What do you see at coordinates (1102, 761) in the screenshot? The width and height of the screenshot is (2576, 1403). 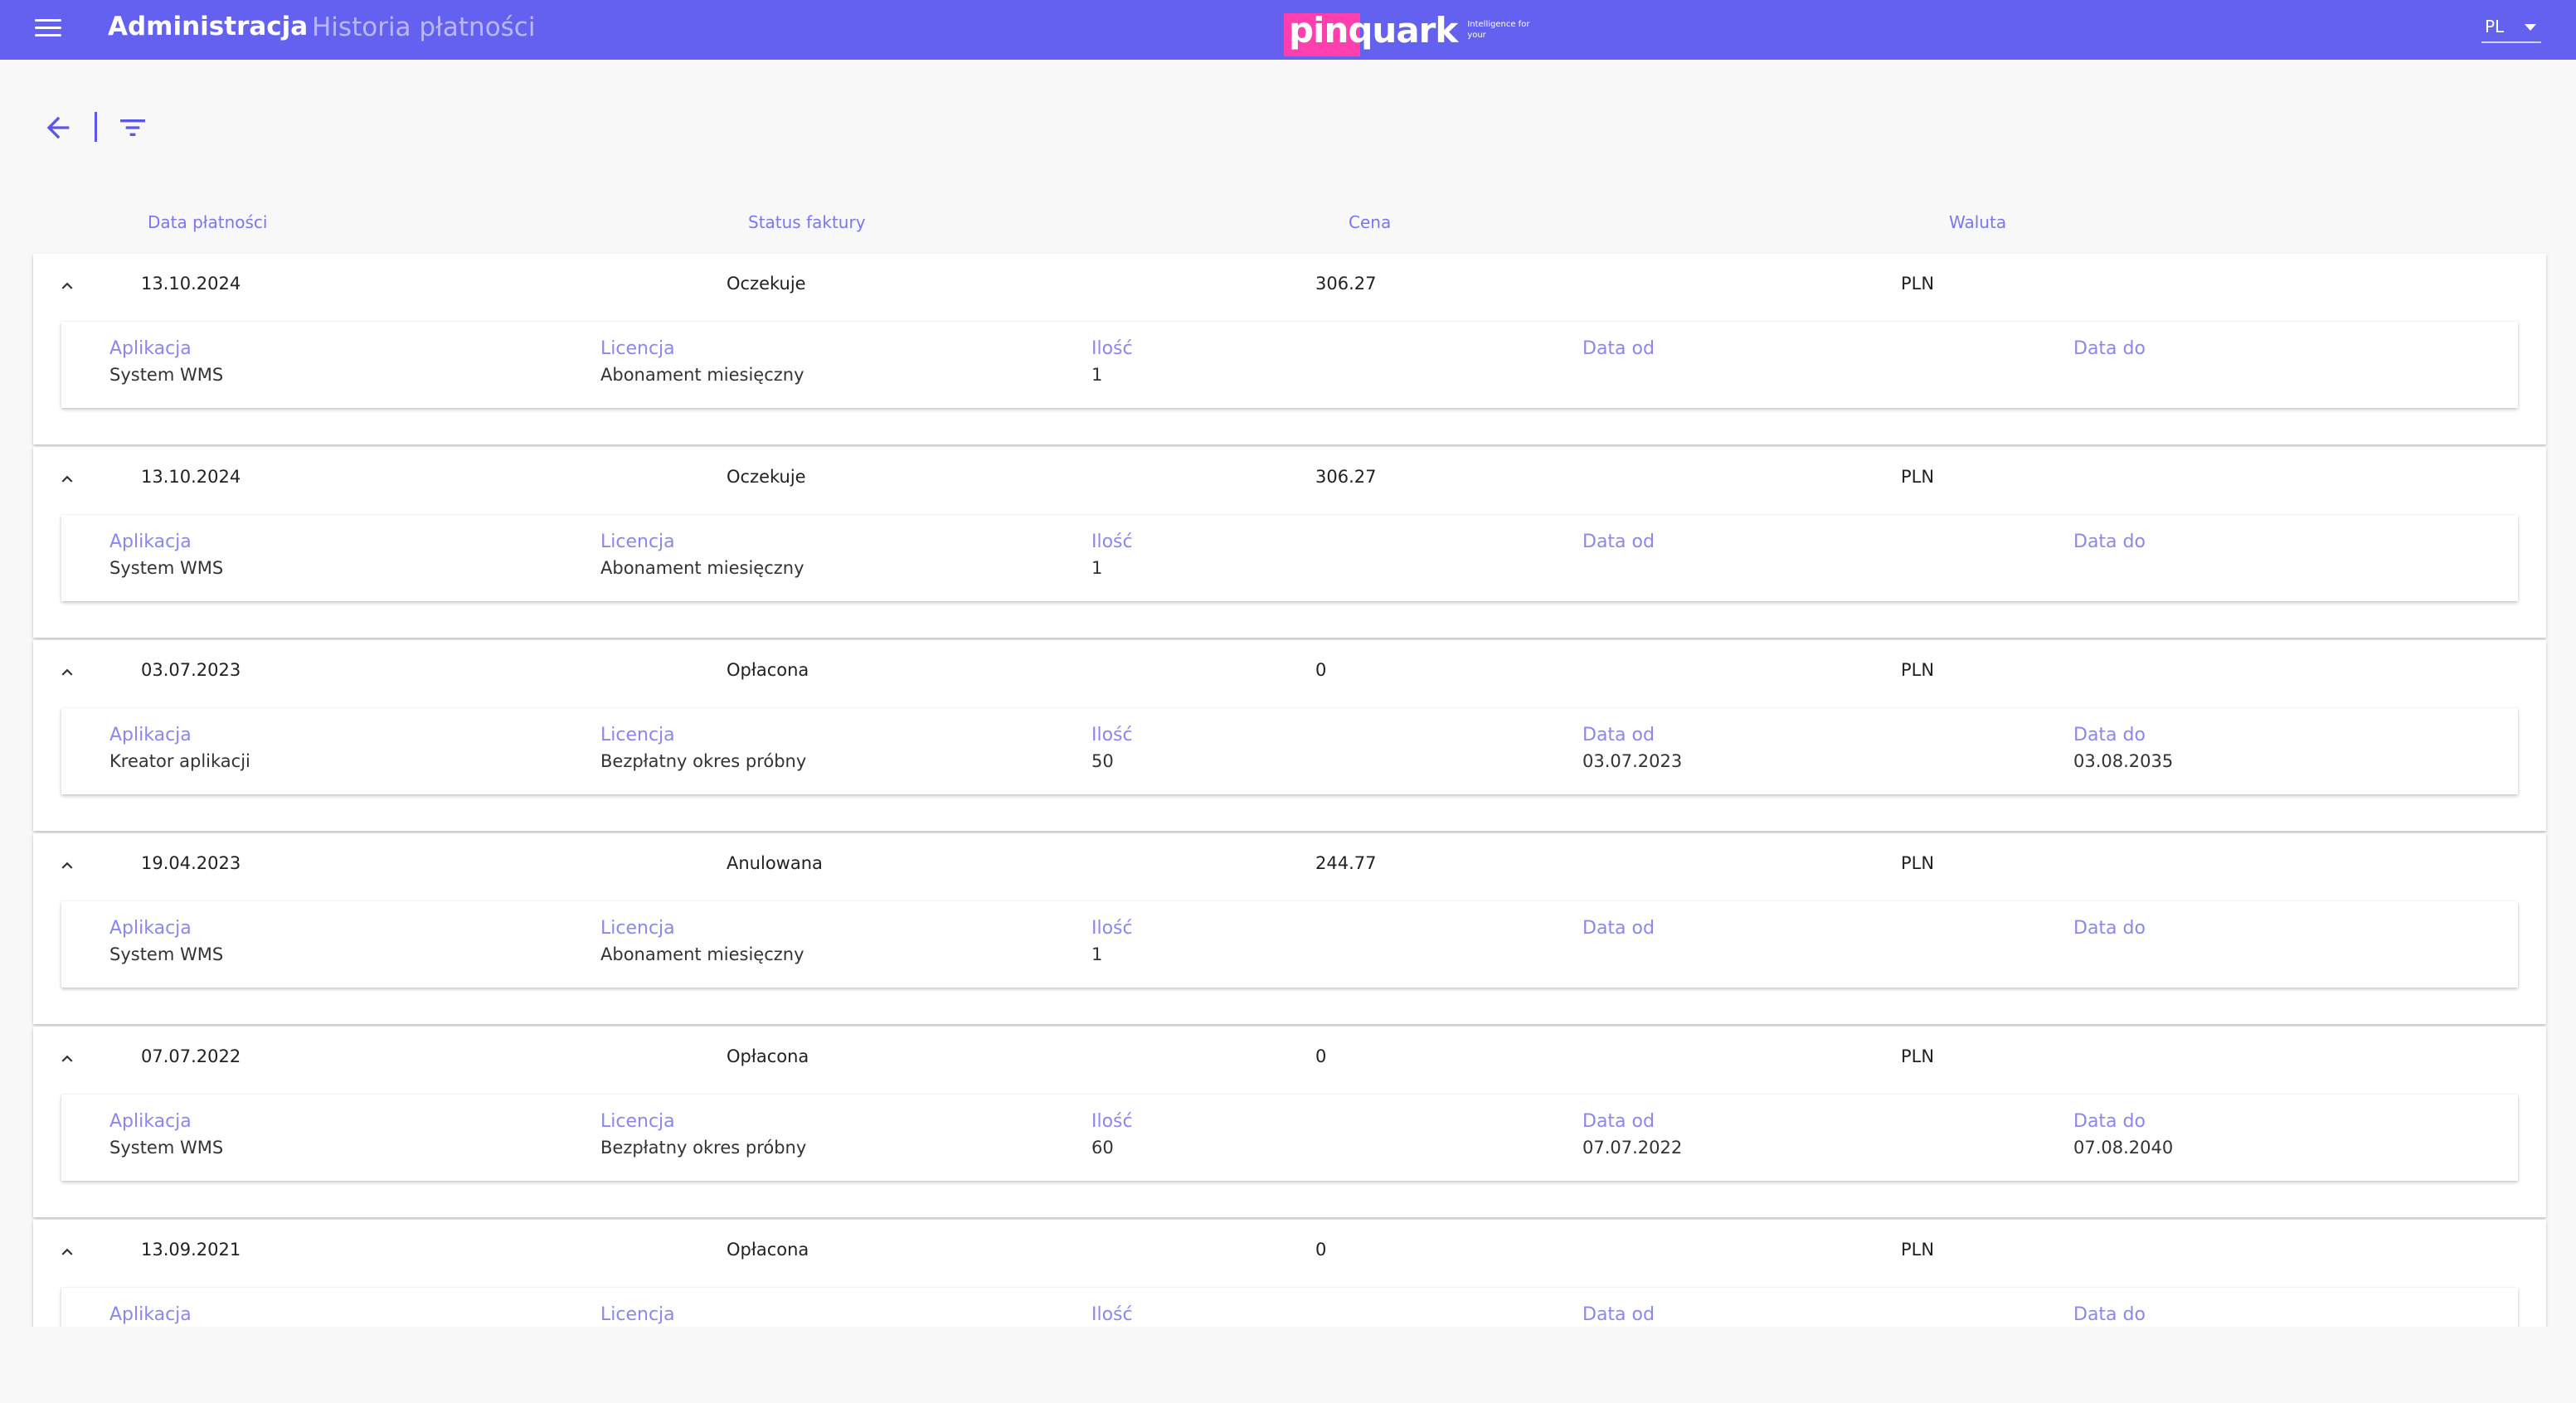 I see `value-qty: 50` at bounding box center [1102, 761].